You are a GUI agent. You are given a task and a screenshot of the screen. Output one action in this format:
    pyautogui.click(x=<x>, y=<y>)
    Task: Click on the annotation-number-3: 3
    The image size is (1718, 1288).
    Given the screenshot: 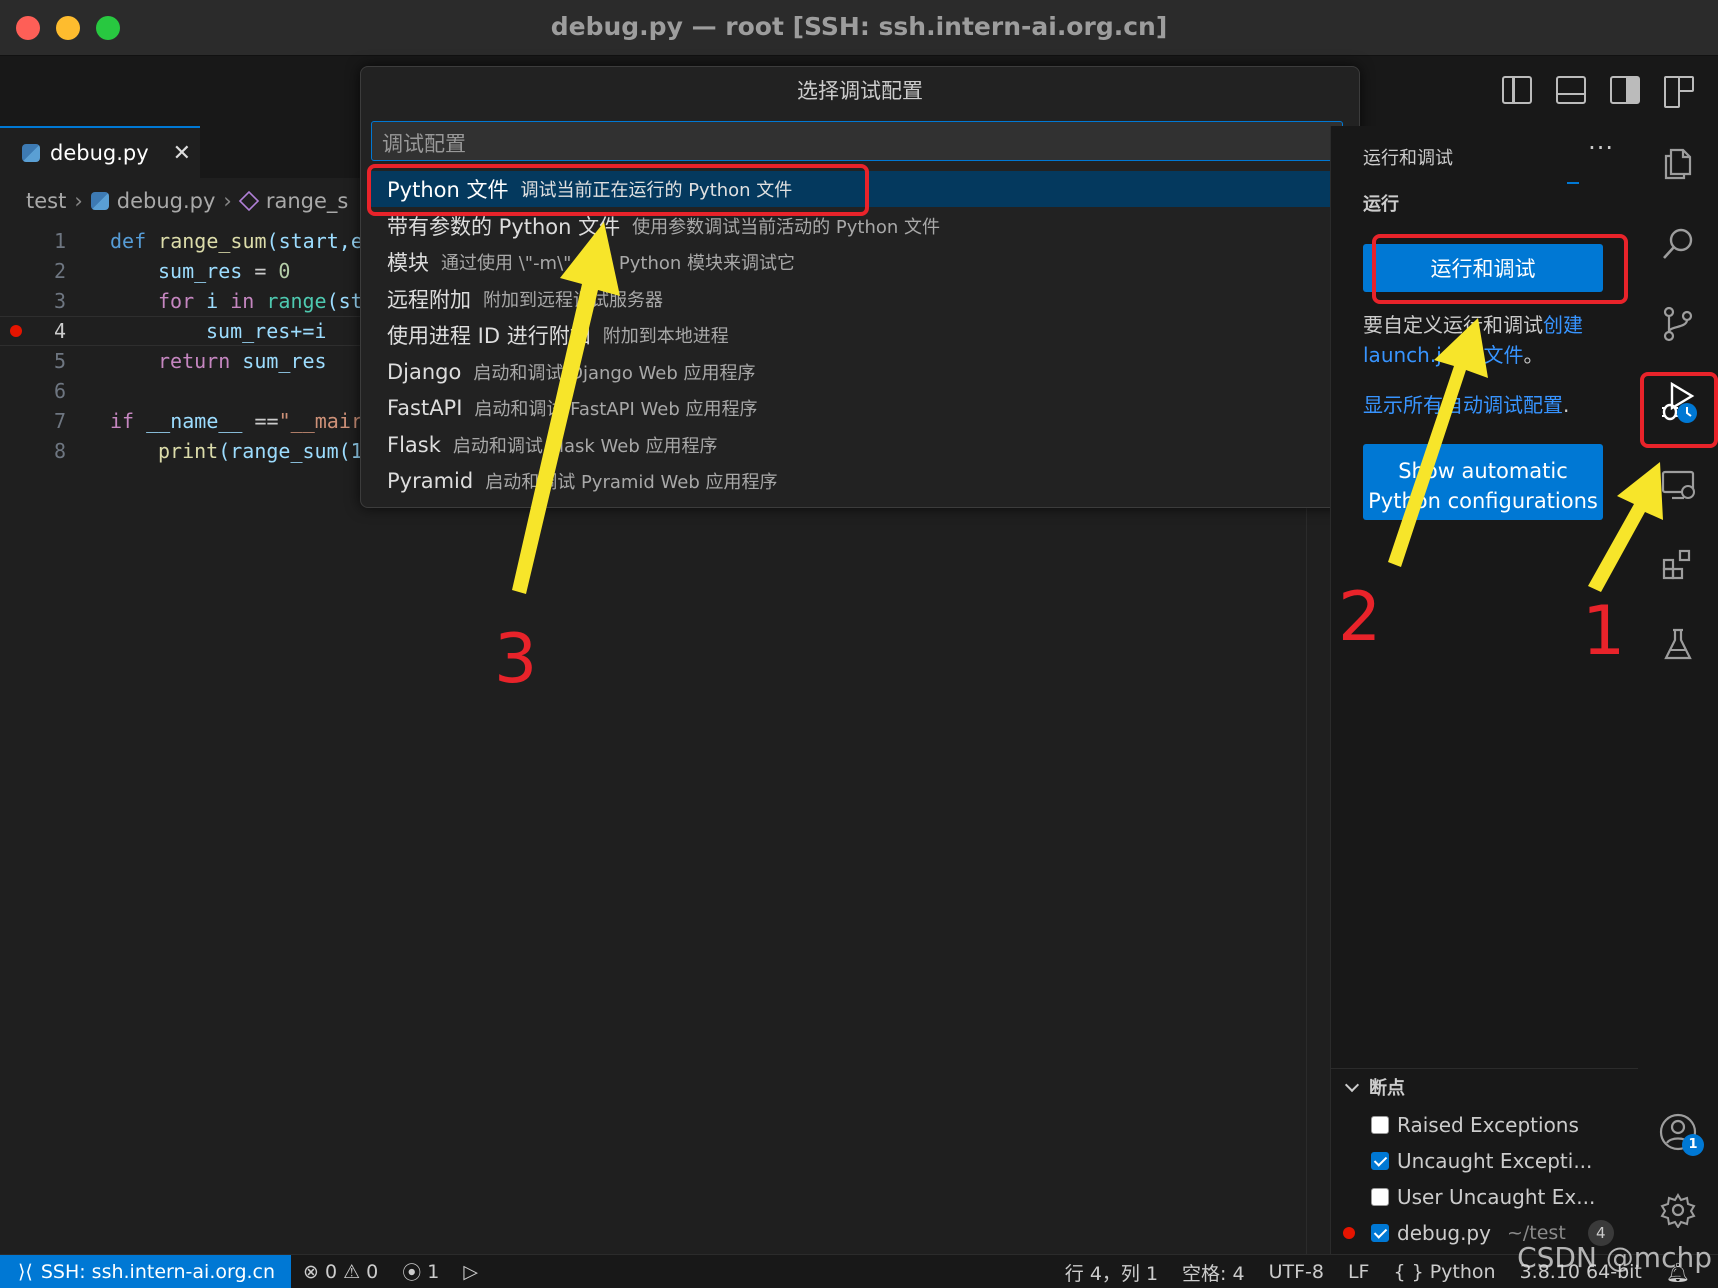 What is the action you would take?
    pyautogui.click(x=516, y=659)
    